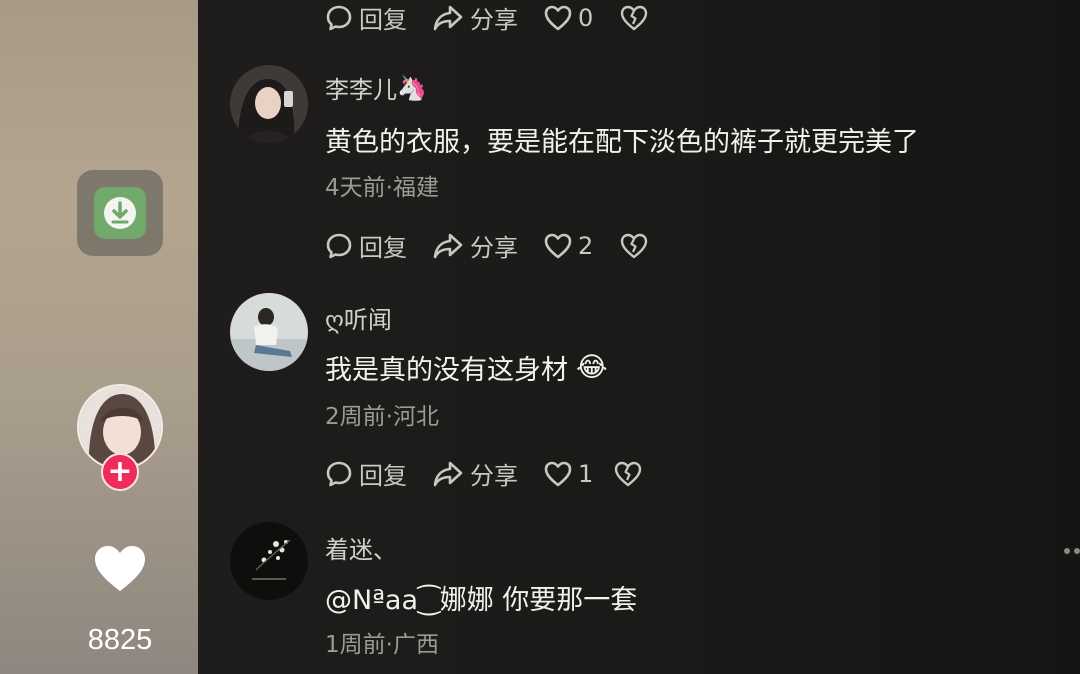  Describe the element at coordinates (481, 600) in the screenshot. I see `comment-text: @Nªaa⁐娜娜 你要那一套` at that location.